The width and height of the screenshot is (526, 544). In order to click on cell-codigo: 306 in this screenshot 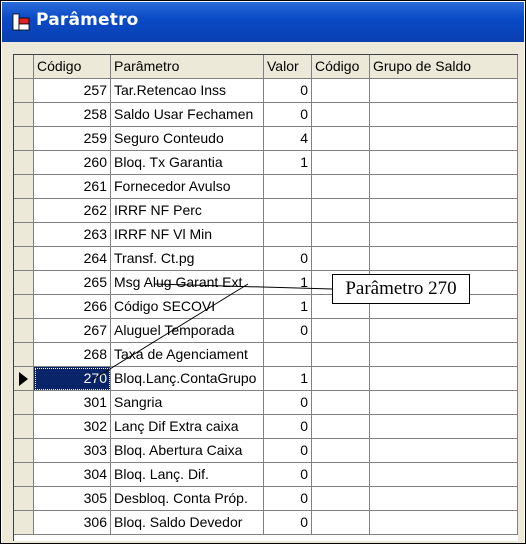, I will do `click(72, 523)`.